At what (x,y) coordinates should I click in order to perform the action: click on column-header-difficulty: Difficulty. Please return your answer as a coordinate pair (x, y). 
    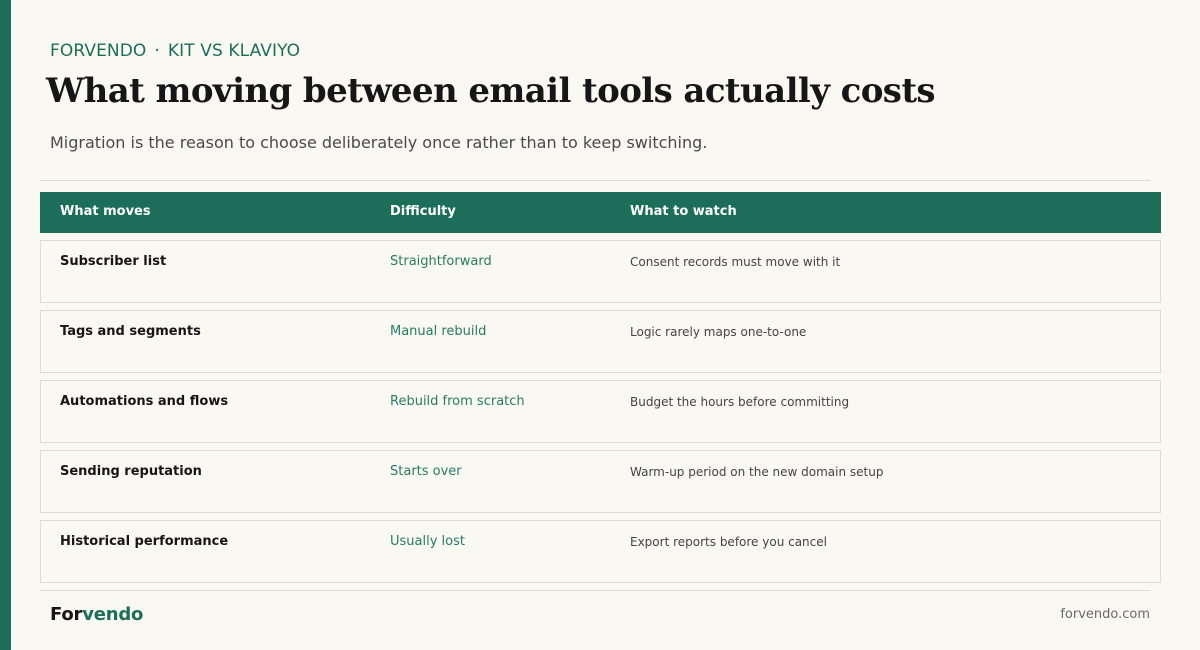
    Looking at the image, I should click on (423, 211).